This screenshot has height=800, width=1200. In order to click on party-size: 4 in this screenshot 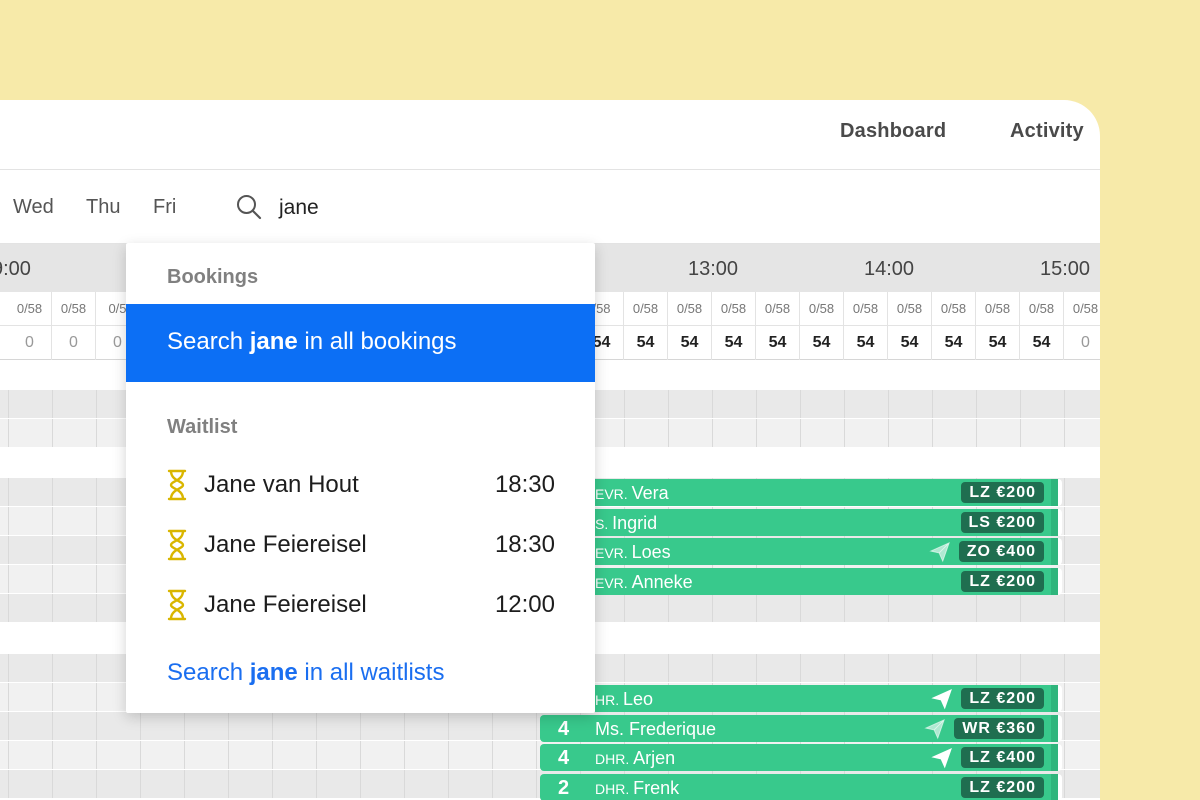, I will do `click(564, 728)`.